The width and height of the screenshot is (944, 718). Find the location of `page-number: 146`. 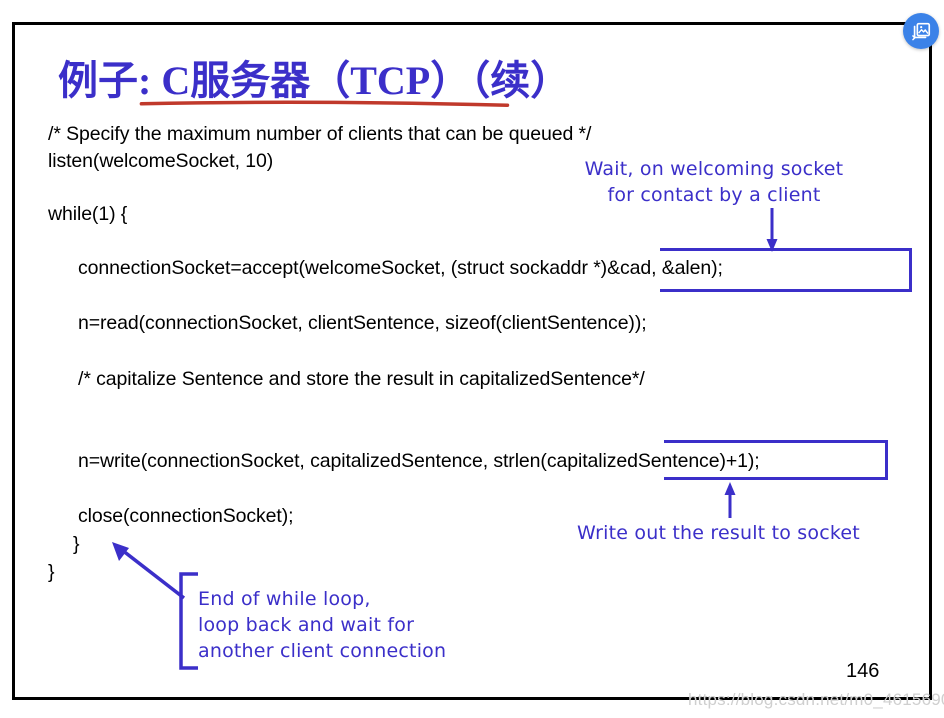

page-number: 146 is located at coordinates (863, 671).